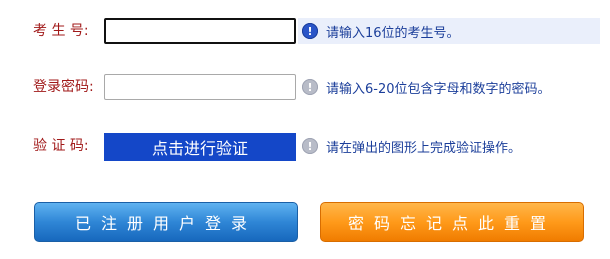 This screenshot has width=610, height=259. What do you see at coordinates (200, 147) in the screenshot?
I see `captcha-verify-button: 点击进行验证` at bounding box center [200, 147].